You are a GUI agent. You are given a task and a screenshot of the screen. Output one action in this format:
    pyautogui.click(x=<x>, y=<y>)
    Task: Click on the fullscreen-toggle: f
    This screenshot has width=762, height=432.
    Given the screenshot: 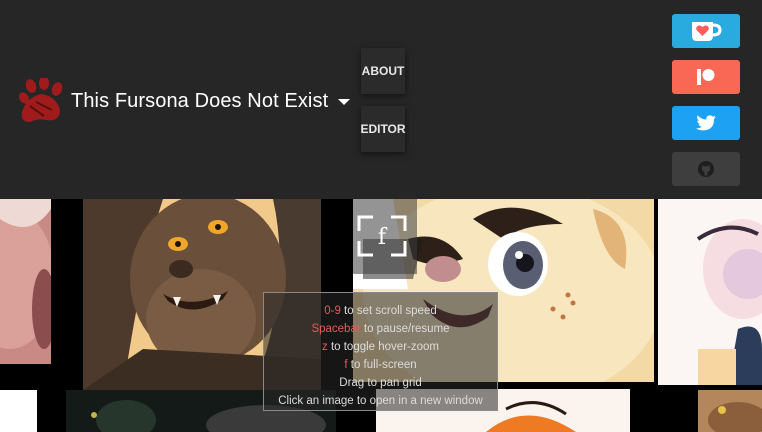 What is the action you would take?
    pyautogui.click(x=385, y=236)
    